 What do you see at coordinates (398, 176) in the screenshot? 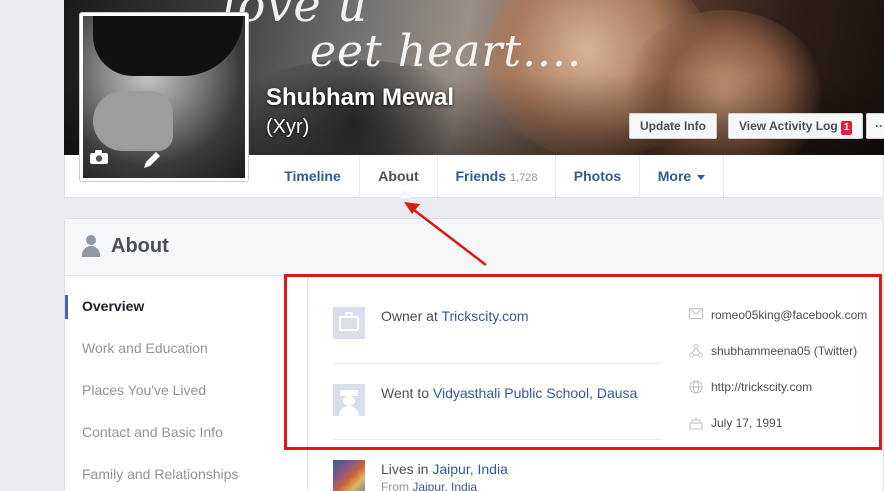
I see `tab-label: About` at bounding box center [398, 176].